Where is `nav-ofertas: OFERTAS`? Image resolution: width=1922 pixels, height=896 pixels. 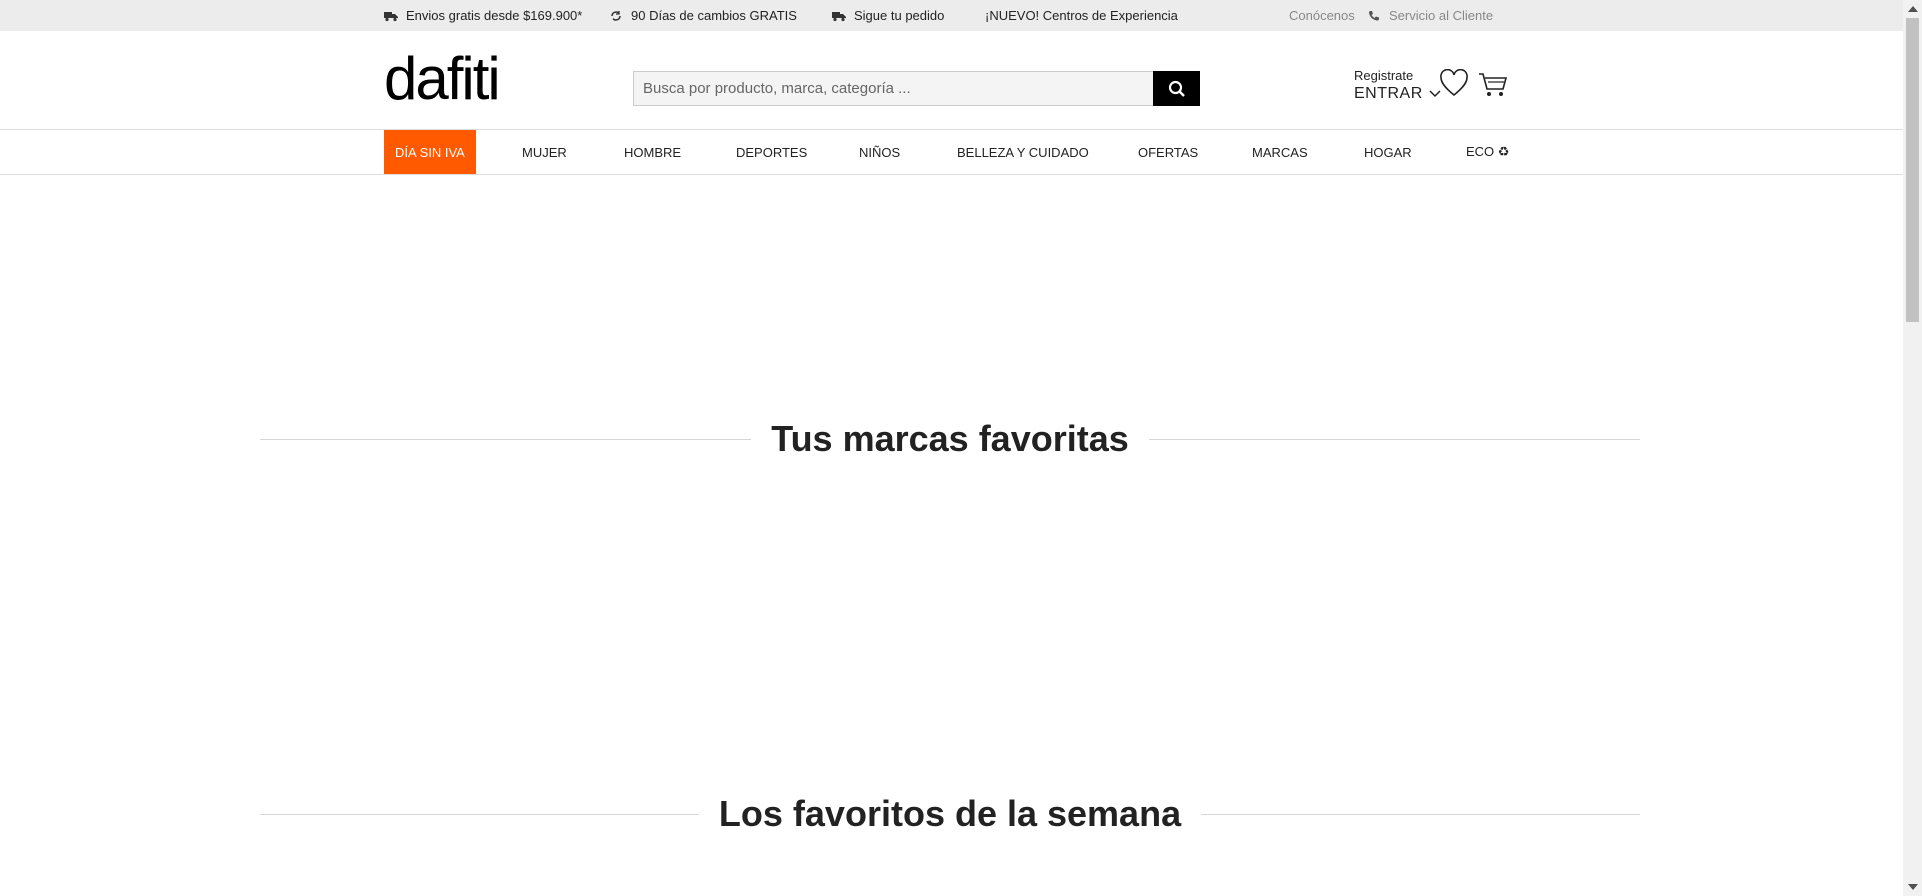
nav-ofertas: OFERTAS is located at coordinates (1168, 152).